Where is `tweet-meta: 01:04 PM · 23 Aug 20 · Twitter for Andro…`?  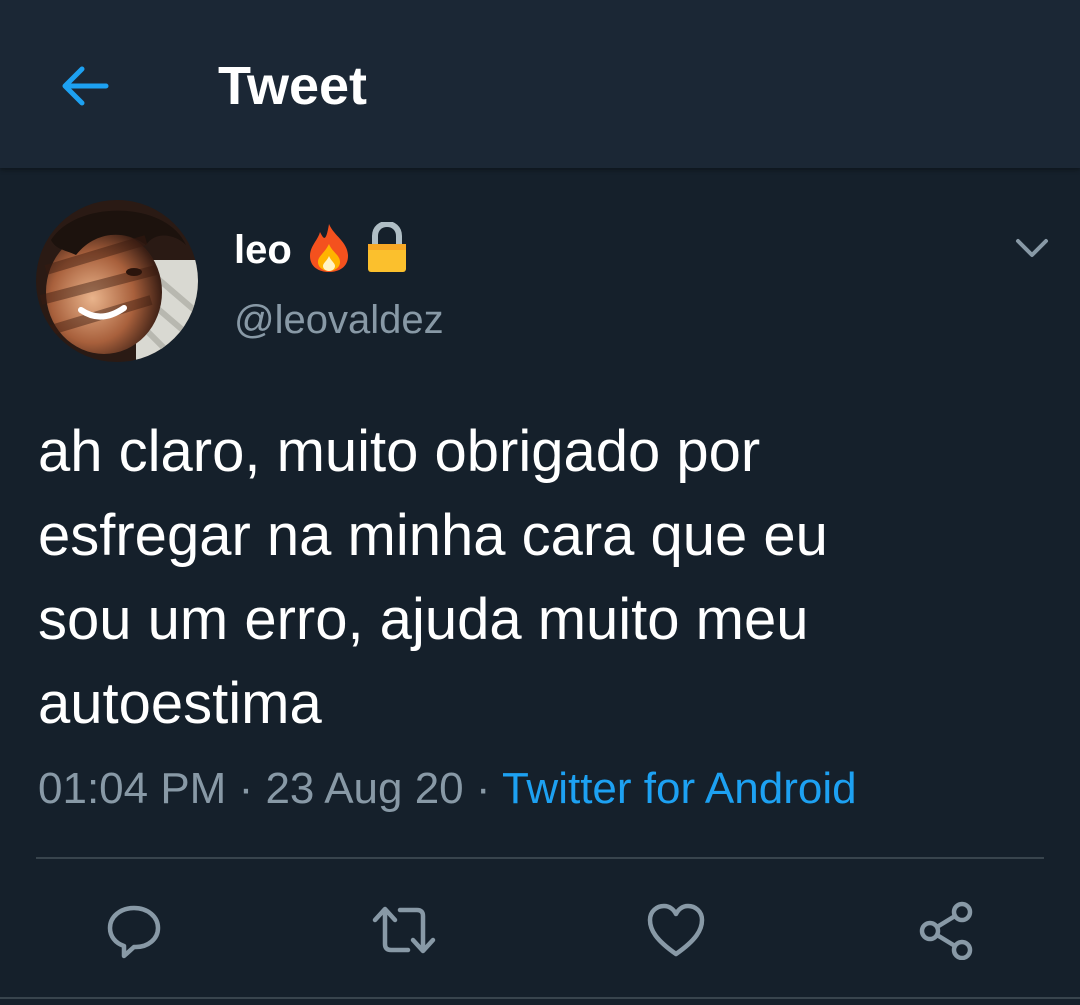 tweet-meta: 01:04 PM · 23 Aug 20 · Twitter for Andro… is located at coordinates (447, 789).